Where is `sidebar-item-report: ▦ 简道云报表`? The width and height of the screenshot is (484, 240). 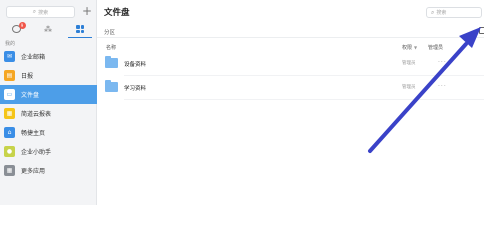 sidebar-item-report: ▦ 简道云报表 is located at coordinates (48, 113).